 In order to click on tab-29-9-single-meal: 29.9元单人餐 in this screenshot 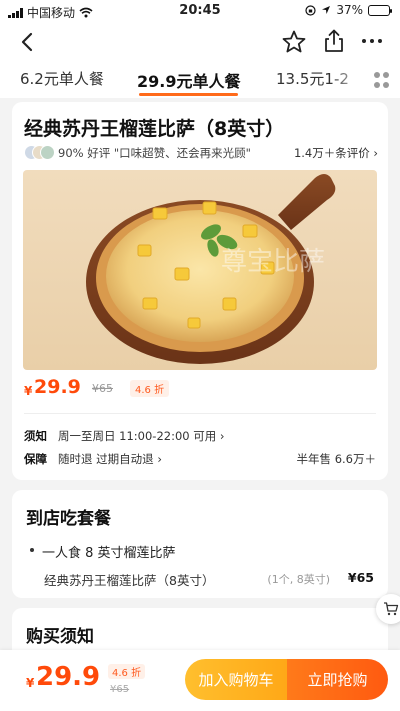, I will do `click(188, 82)`.